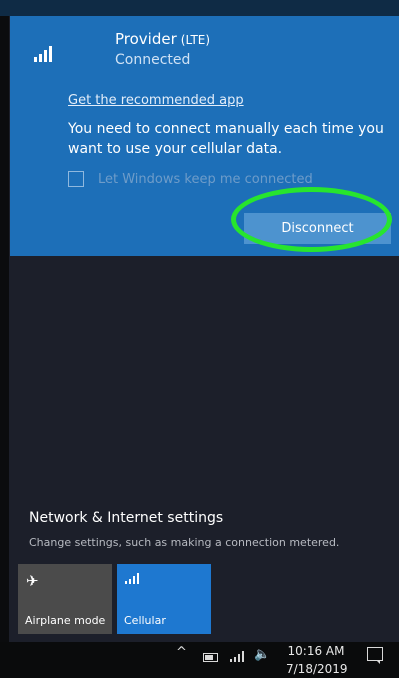 The width and height of the screenshot is (399, 678). I want to click on provider-name: Provider (LTE), so click(162, 39).